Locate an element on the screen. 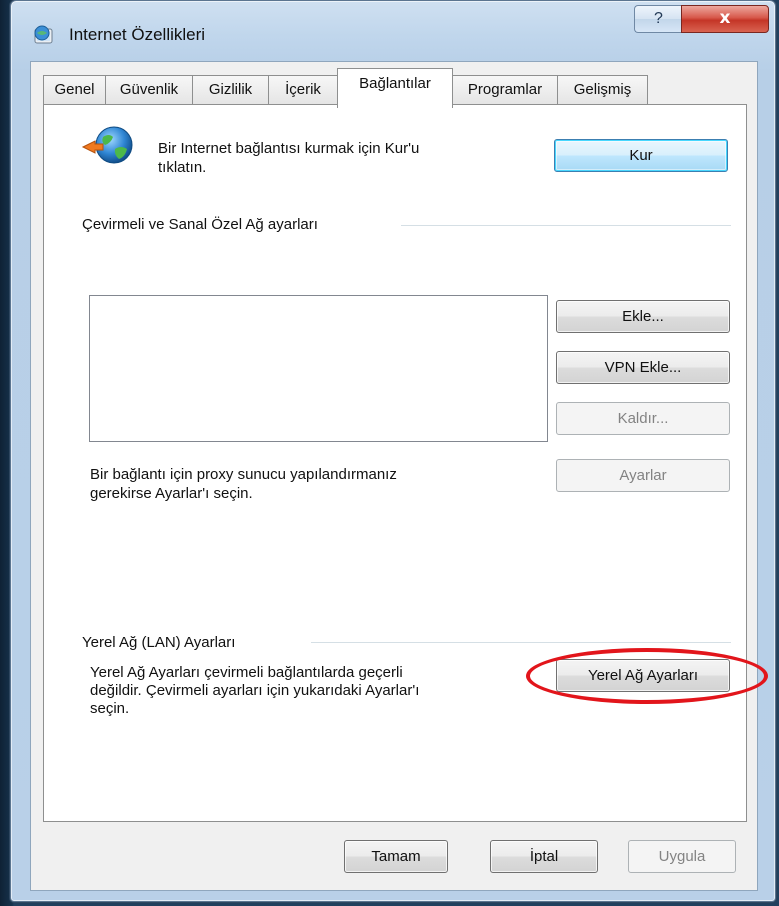 Image resolution: width=779 pixels, height=906 pixels. tab-baglantilar: Bağlantılar is located at coordinates (395, 88).